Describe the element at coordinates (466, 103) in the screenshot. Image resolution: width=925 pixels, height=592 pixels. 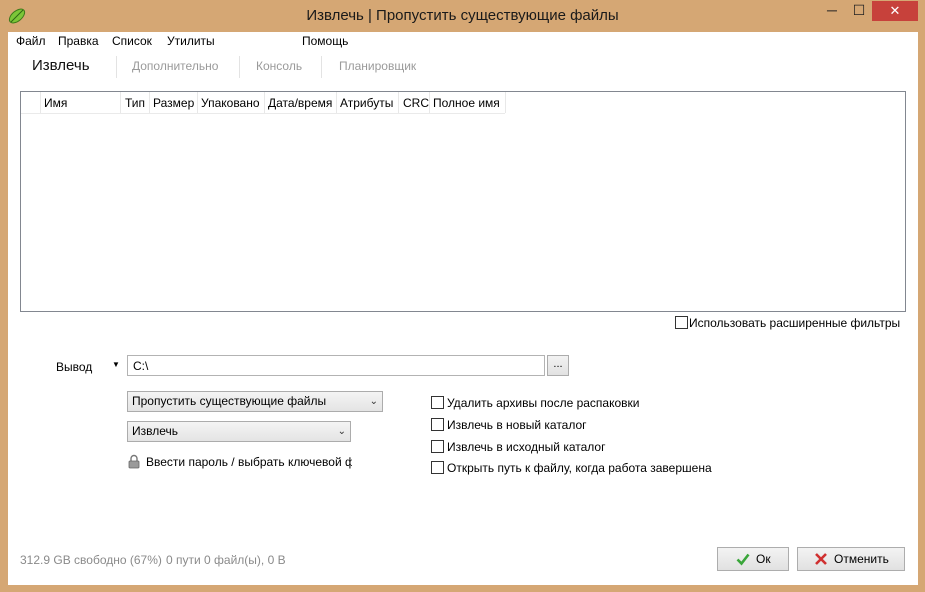
I see `column-full-name: Полное имя` at that location.